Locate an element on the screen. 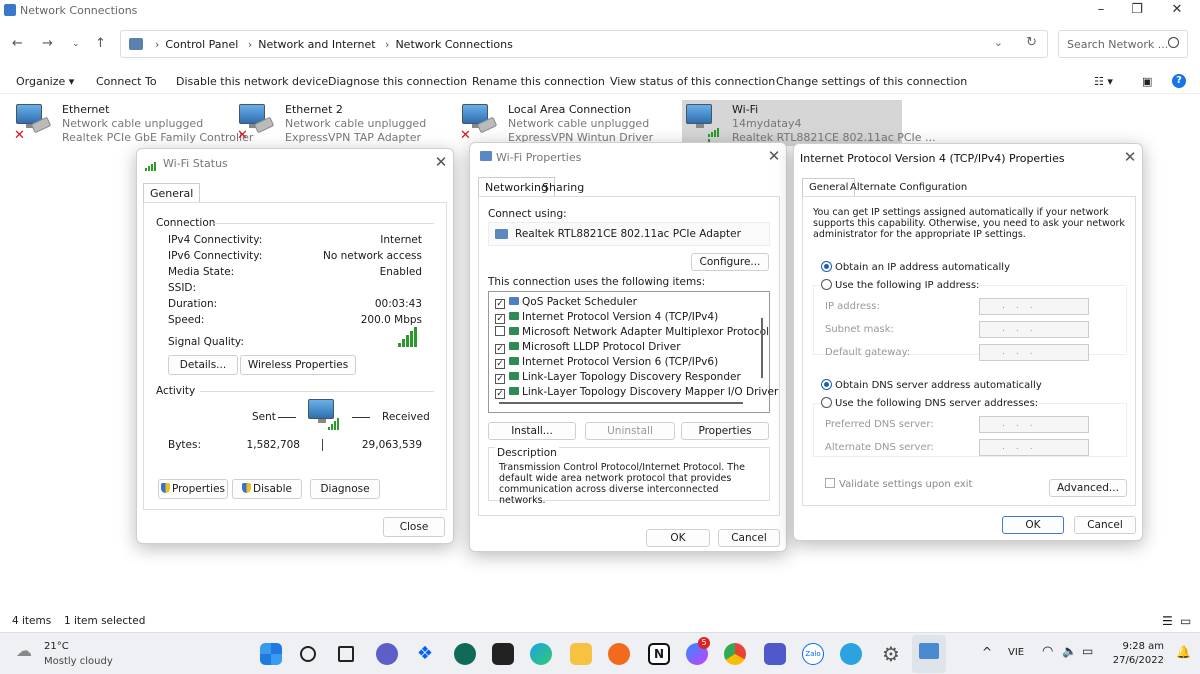  dropbox-icon: ❖ is located at coordinates (425, 654).